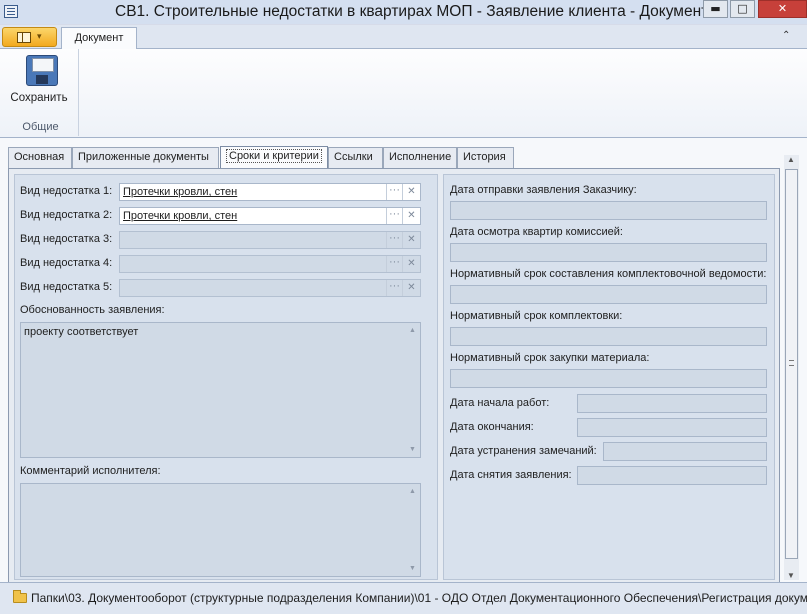 Image resolution: width=807 pixels, height=614 pixels. What do you see at coordinates (782, 9) in the screenshot?
I see `close-button: ✕` at bounding box center [782, 9].